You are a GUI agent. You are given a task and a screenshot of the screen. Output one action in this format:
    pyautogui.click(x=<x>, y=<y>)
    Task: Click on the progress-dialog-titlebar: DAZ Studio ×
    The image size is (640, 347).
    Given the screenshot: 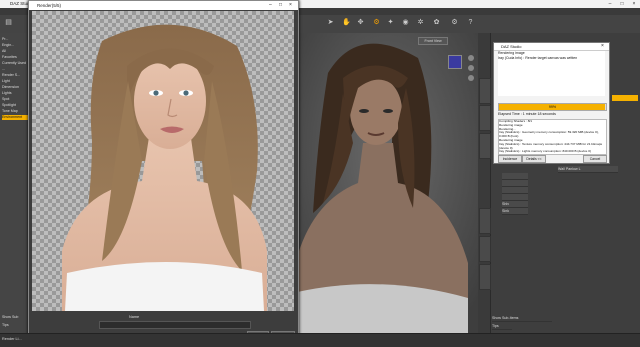 What is the action you would take?
    pyautogui.click(x=551, y=47)
    